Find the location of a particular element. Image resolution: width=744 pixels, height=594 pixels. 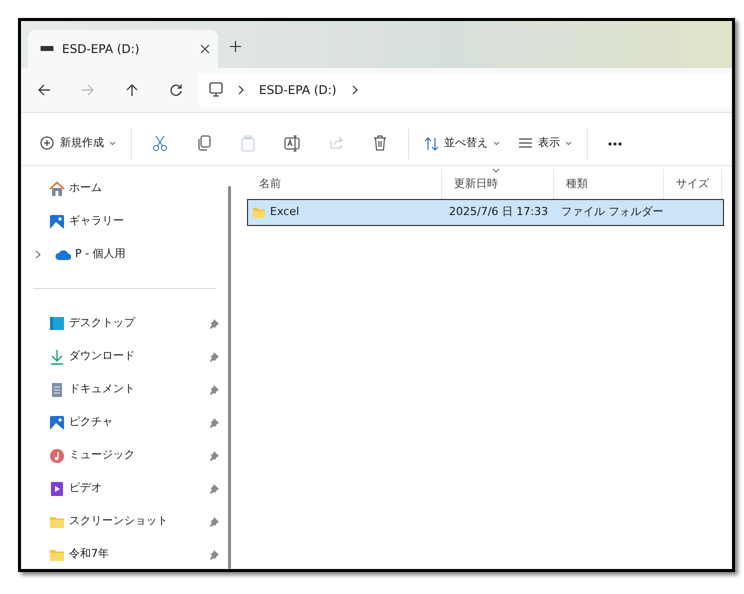

sort-icon is located at coordinates (431, 144).